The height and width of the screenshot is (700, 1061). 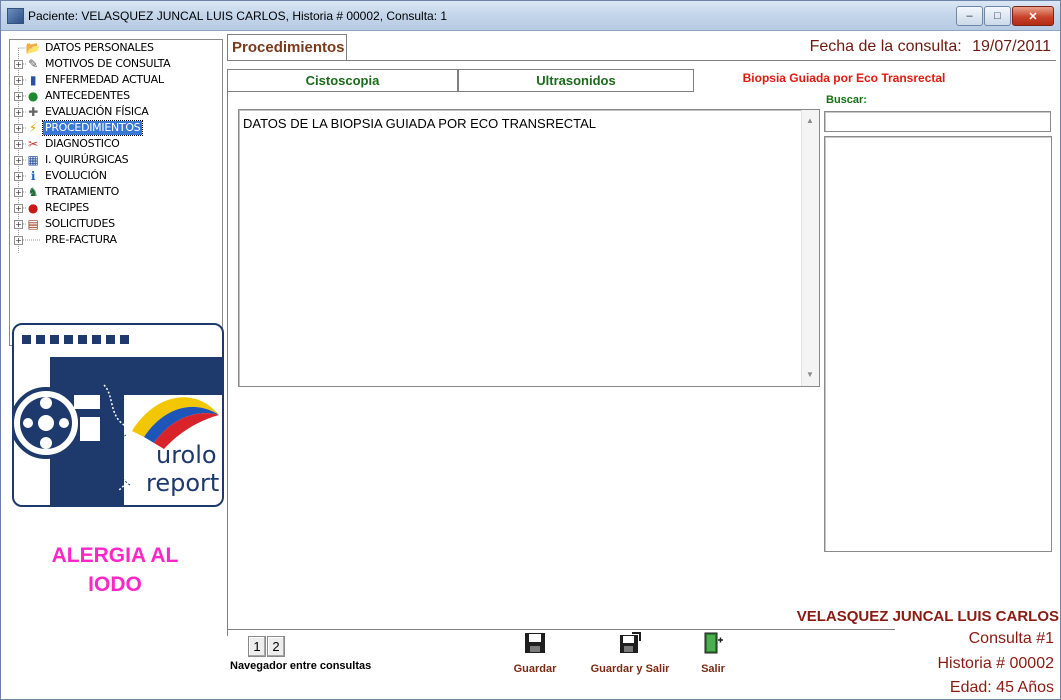 I want to click on tree-item-label: RECIPES, so click(x=67, y=207).